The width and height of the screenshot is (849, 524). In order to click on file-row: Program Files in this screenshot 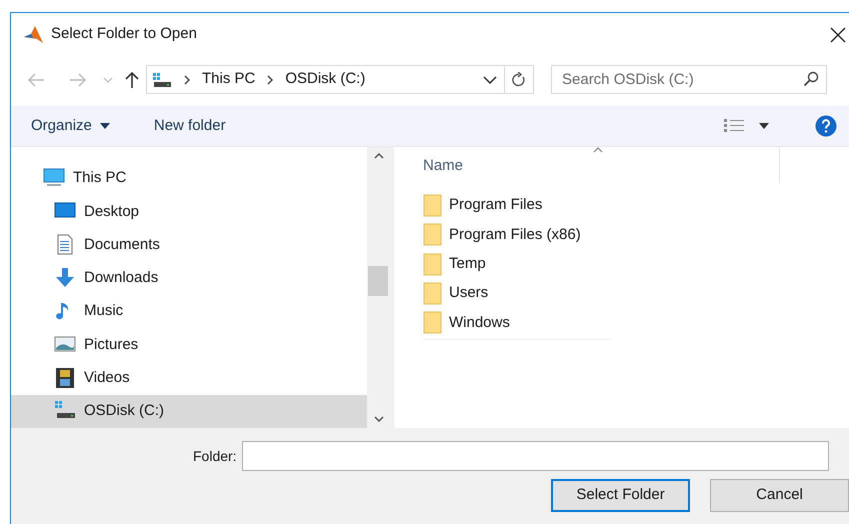, I will do `click(517, 205)`.